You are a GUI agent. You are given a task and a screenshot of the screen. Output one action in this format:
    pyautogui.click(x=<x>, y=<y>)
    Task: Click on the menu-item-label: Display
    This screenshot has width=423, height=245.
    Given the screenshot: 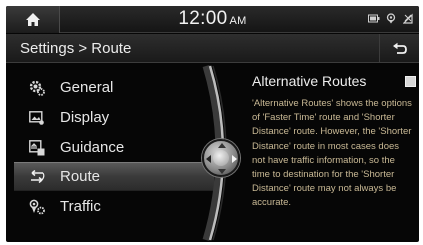 What is the action you would take?
    pyautogui.click(x=85, y=117)
    